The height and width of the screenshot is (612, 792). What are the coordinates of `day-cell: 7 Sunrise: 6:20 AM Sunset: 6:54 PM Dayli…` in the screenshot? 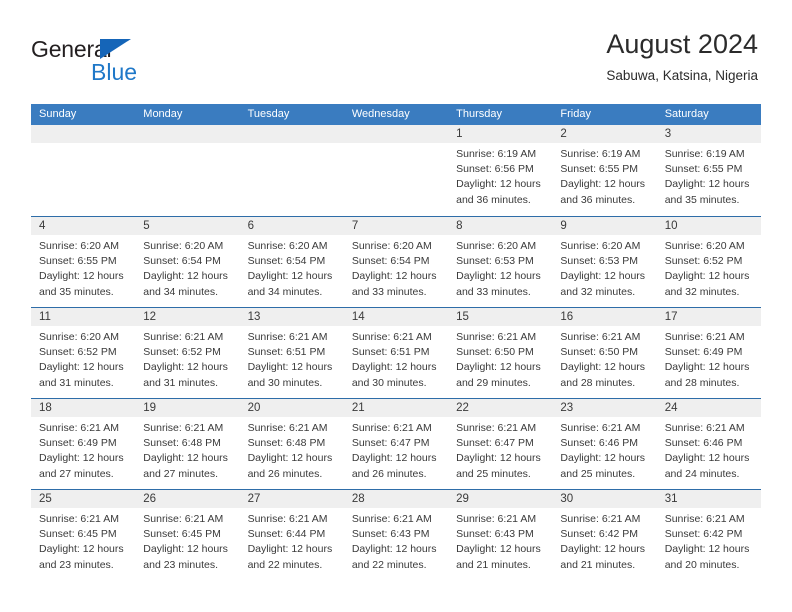 It's located at (396, 262).